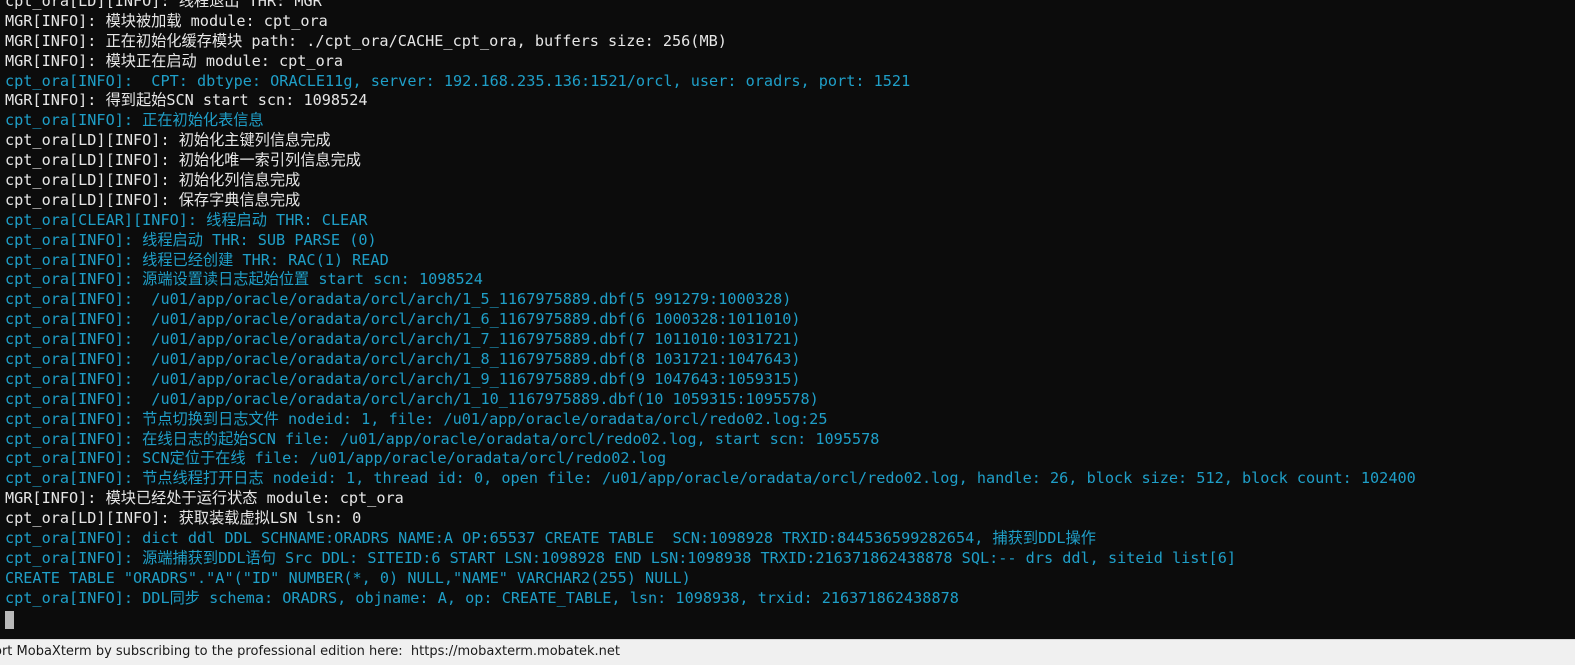 Image resolution: width=1575 pixels, height=665 pixels. I want to click on terminal-line: MGR[INFO]: 模块已经处于运行状态 module: cpt_ora, so click(204, 498).